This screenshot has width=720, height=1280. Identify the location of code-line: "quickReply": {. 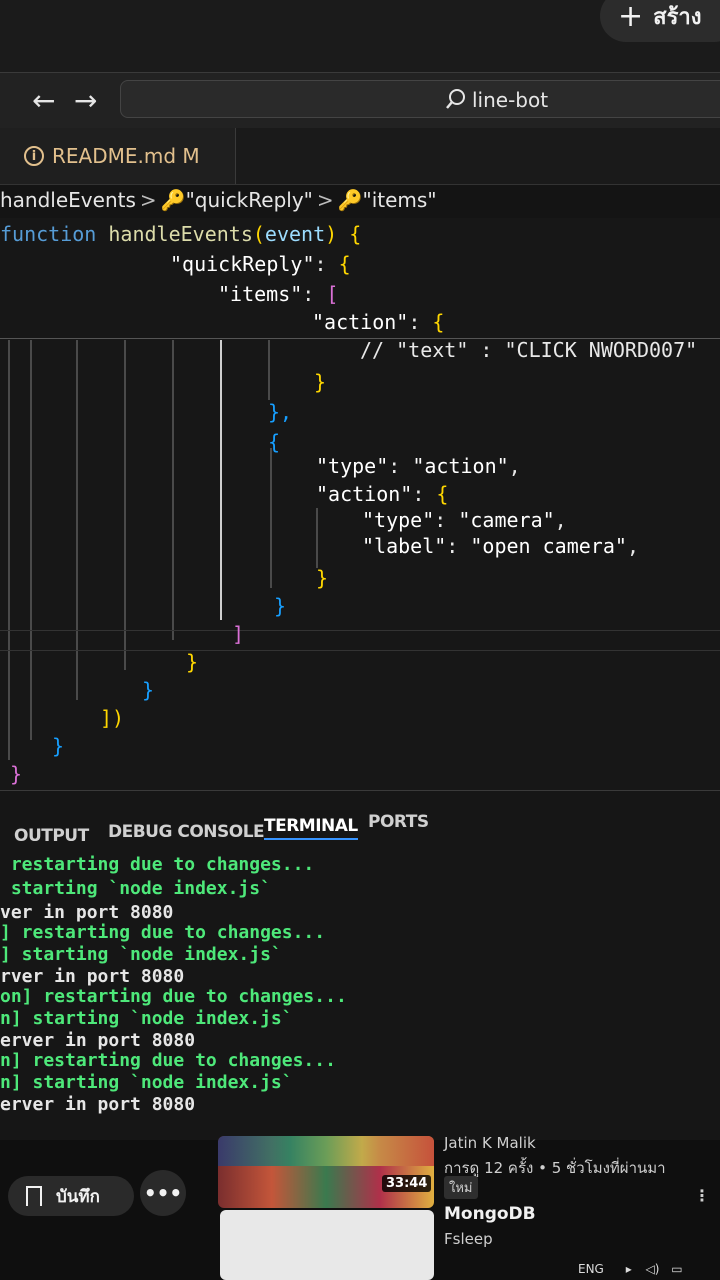
(260, 264).